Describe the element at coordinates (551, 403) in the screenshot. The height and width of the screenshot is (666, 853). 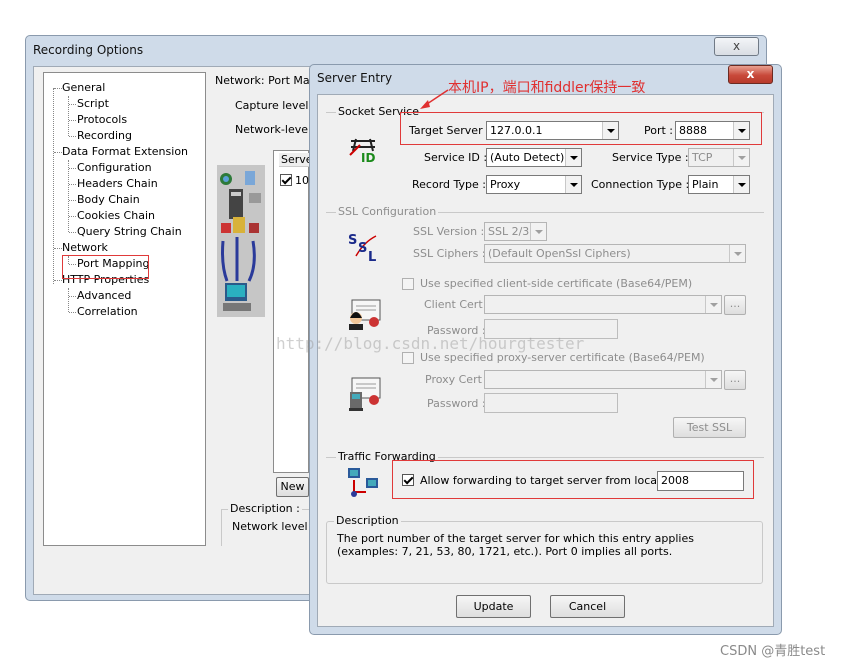
I see `proxy-password-input` at that location.